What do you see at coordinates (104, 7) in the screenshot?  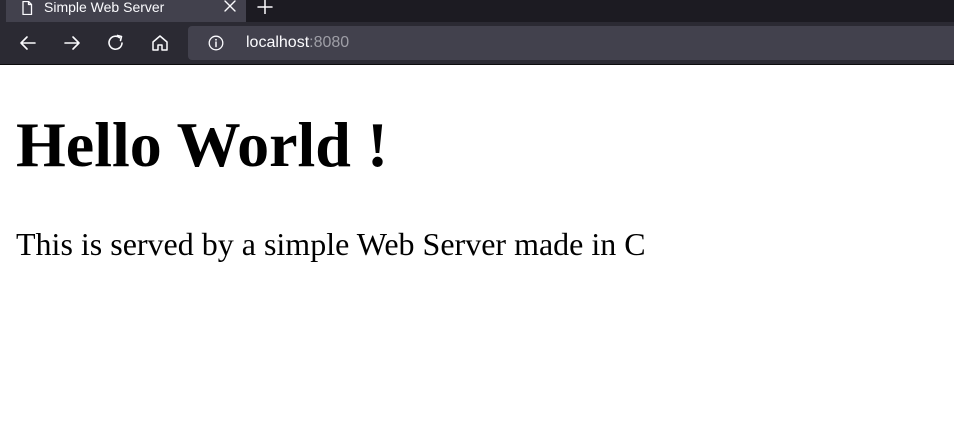 I see `tab-title: Simple Web Server` at bounding box center [104, 7].